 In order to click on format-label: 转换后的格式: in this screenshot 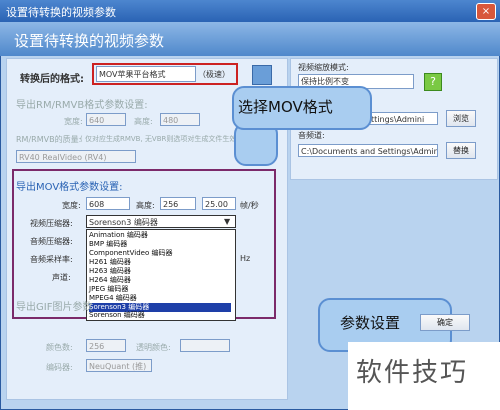, I will do `click(52, 79)`.